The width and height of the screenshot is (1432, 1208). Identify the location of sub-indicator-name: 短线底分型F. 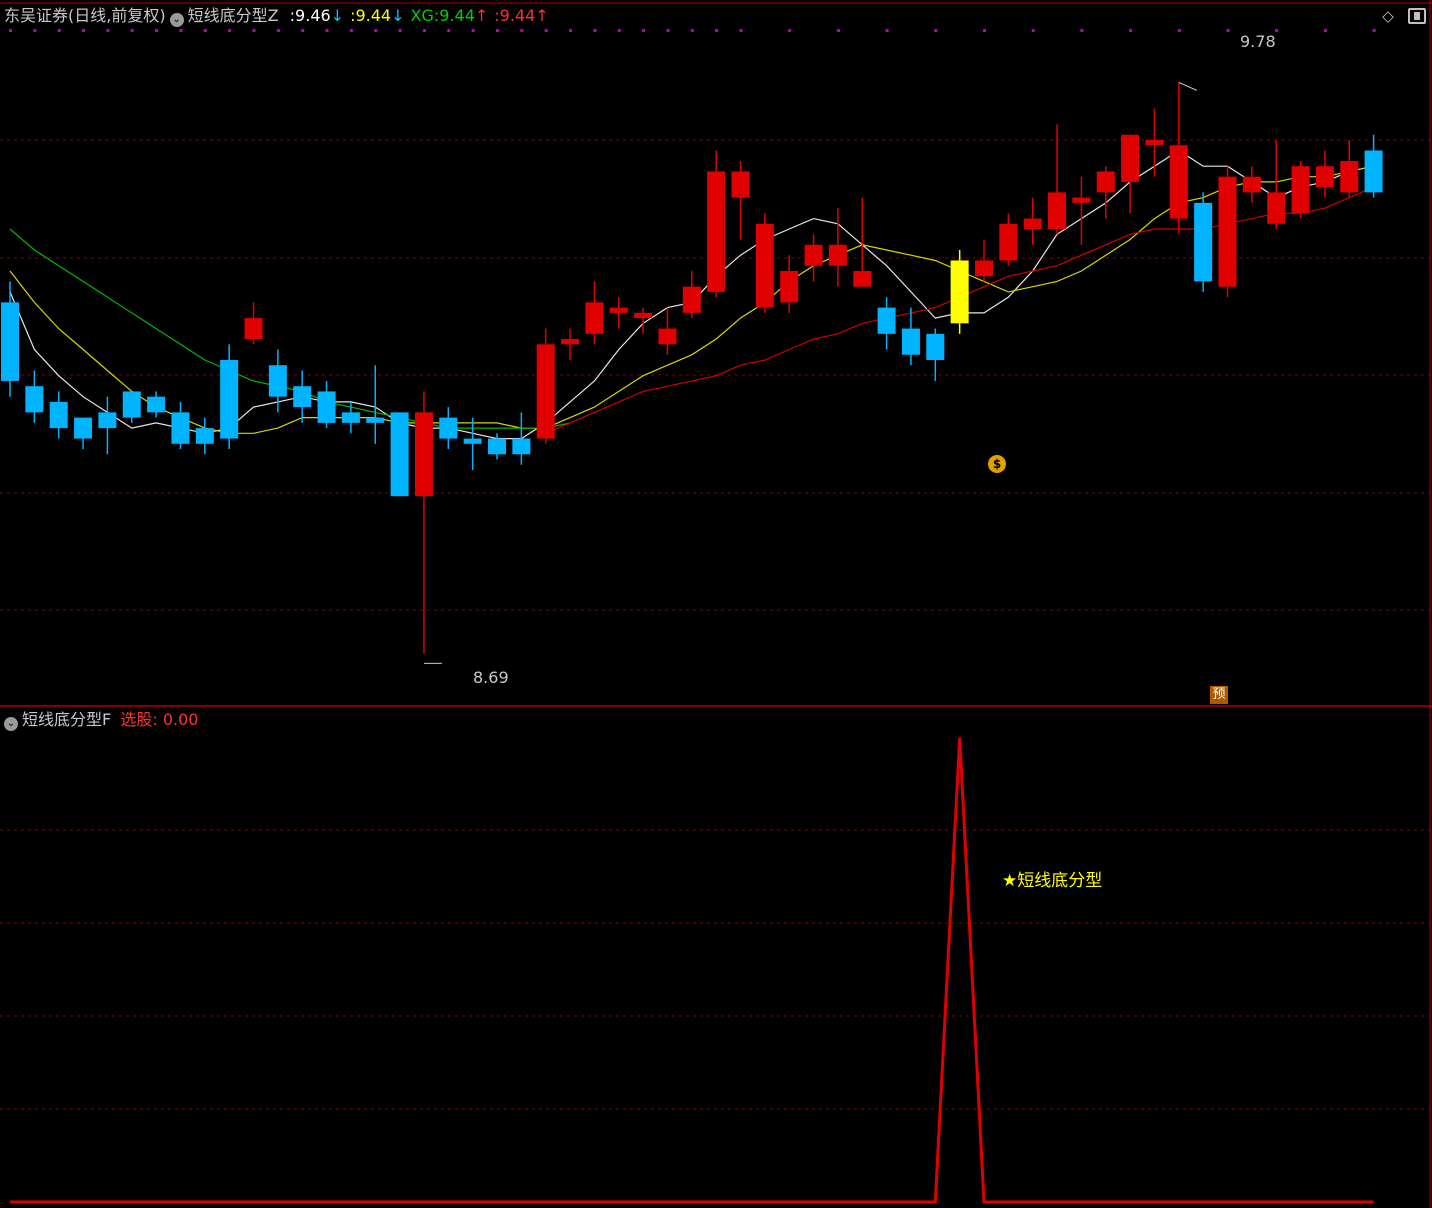
(66, 719).